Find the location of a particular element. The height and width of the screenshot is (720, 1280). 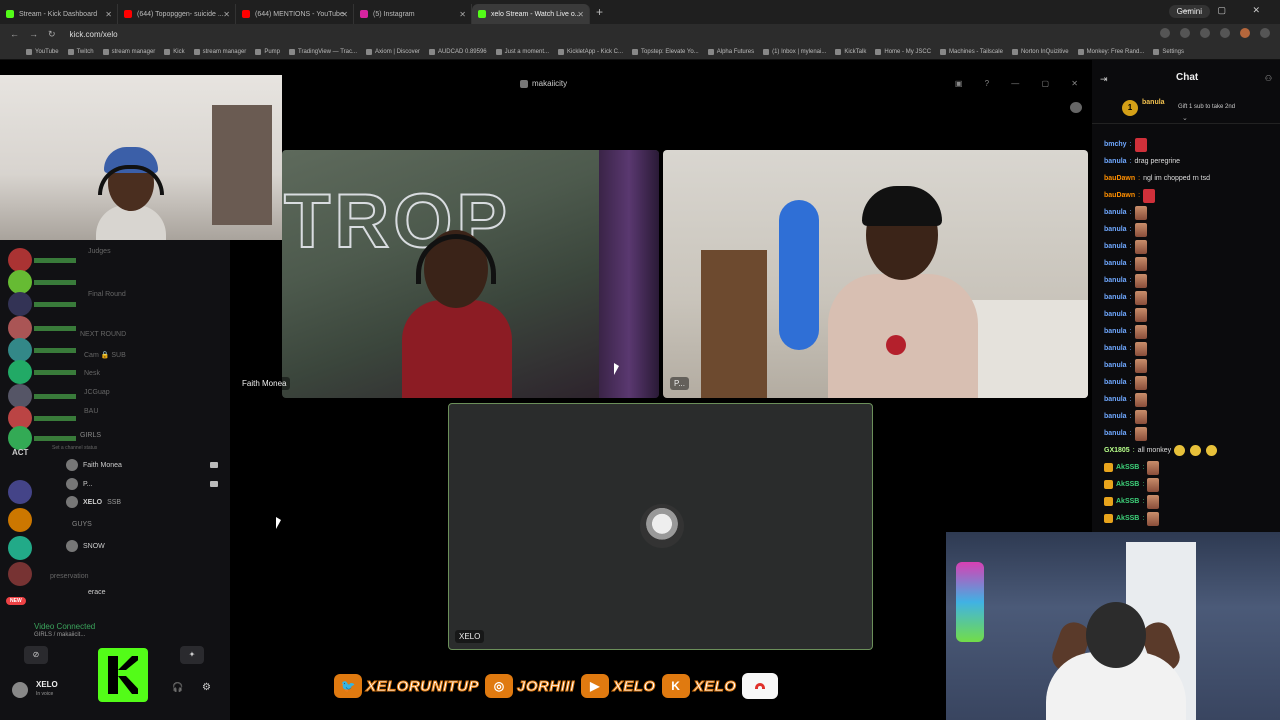

extensions-icon is located at coordinates (1205, 33).